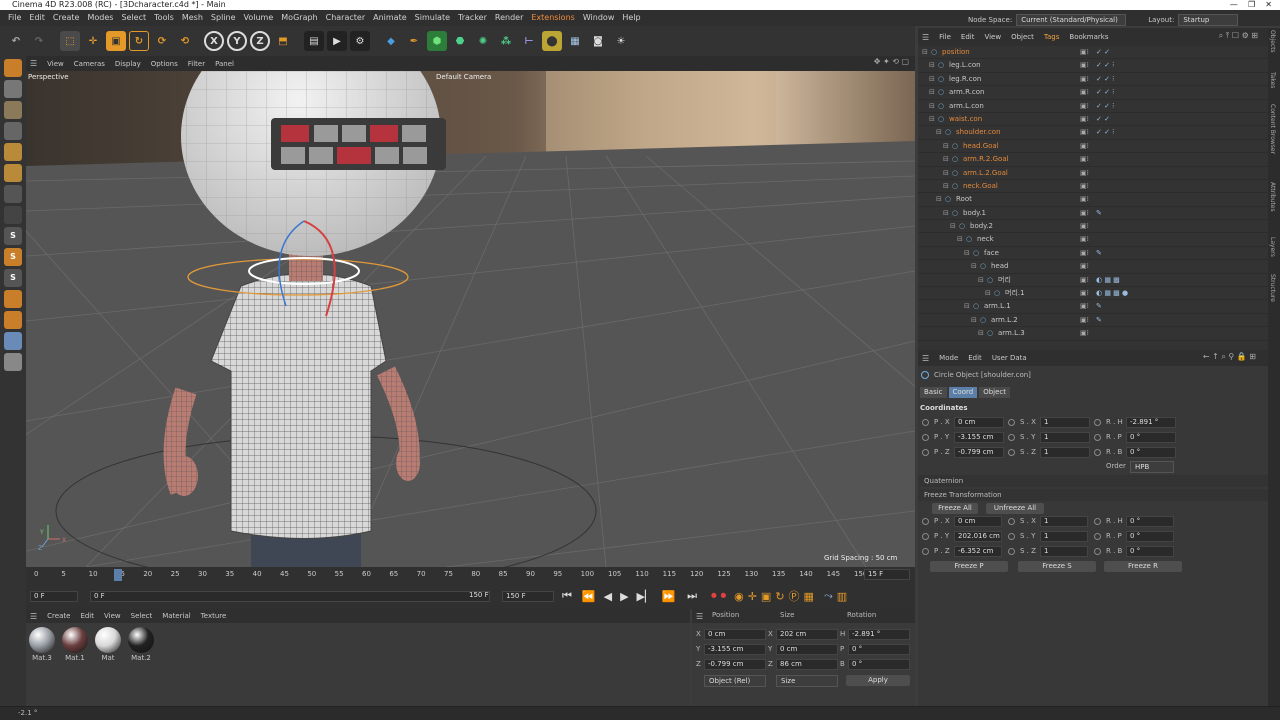 This screenshot has height=720, width=1280. What do you see at coordinates (414, 41) in the screenshot?
I see `pen-spline-icon: ✒` at bounding box center [414, 41].